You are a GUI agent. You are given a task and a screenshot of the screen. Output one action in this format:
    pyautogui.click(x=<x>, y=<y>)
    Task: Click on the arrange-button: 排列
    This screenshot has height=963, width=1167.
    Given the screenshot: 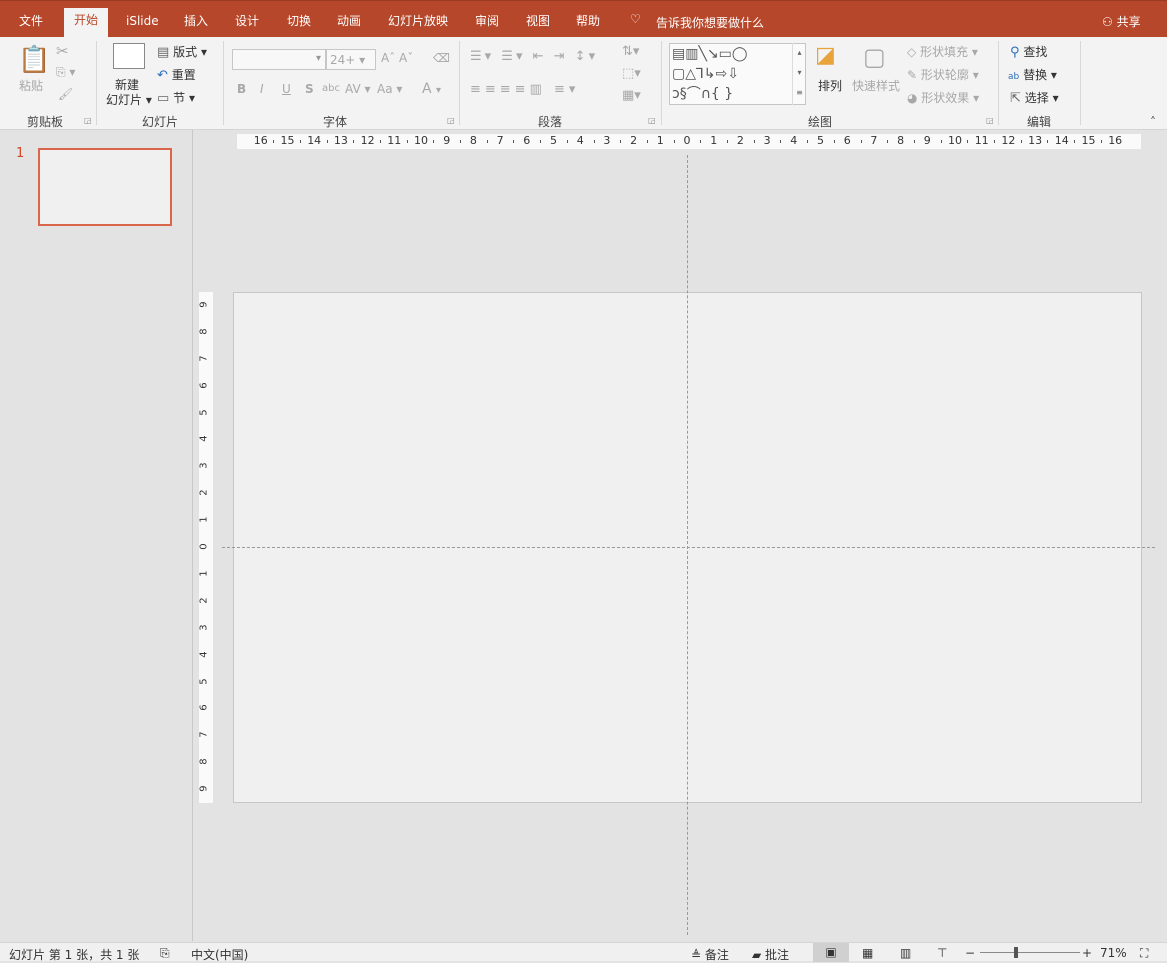 What is the action you would take?
    pyautogui.click(x=830, y=85)
    